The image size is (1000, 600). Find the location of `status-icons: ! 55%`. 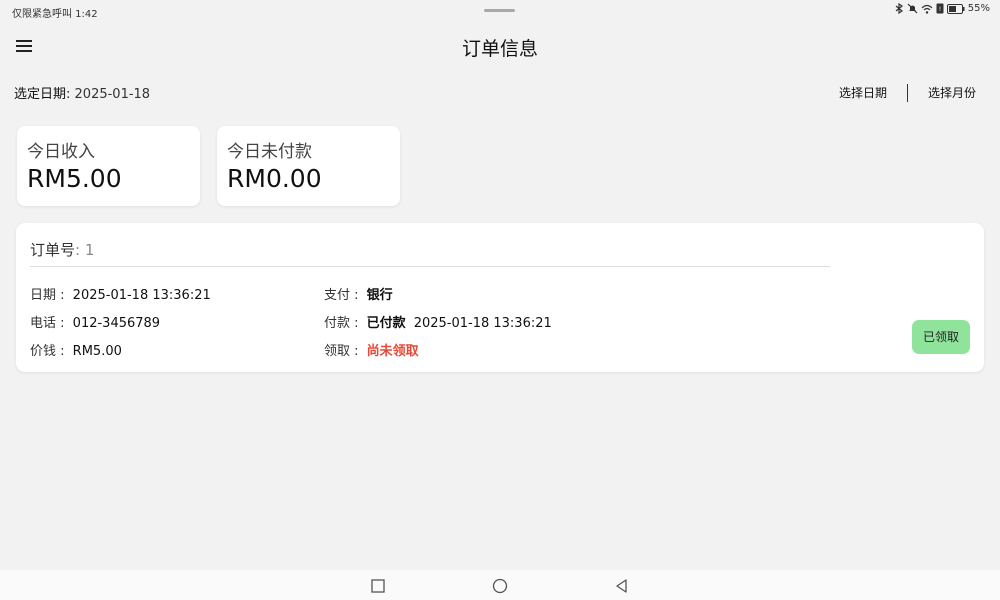

status-icons: ! 55% is located at coordinates (942, 8).